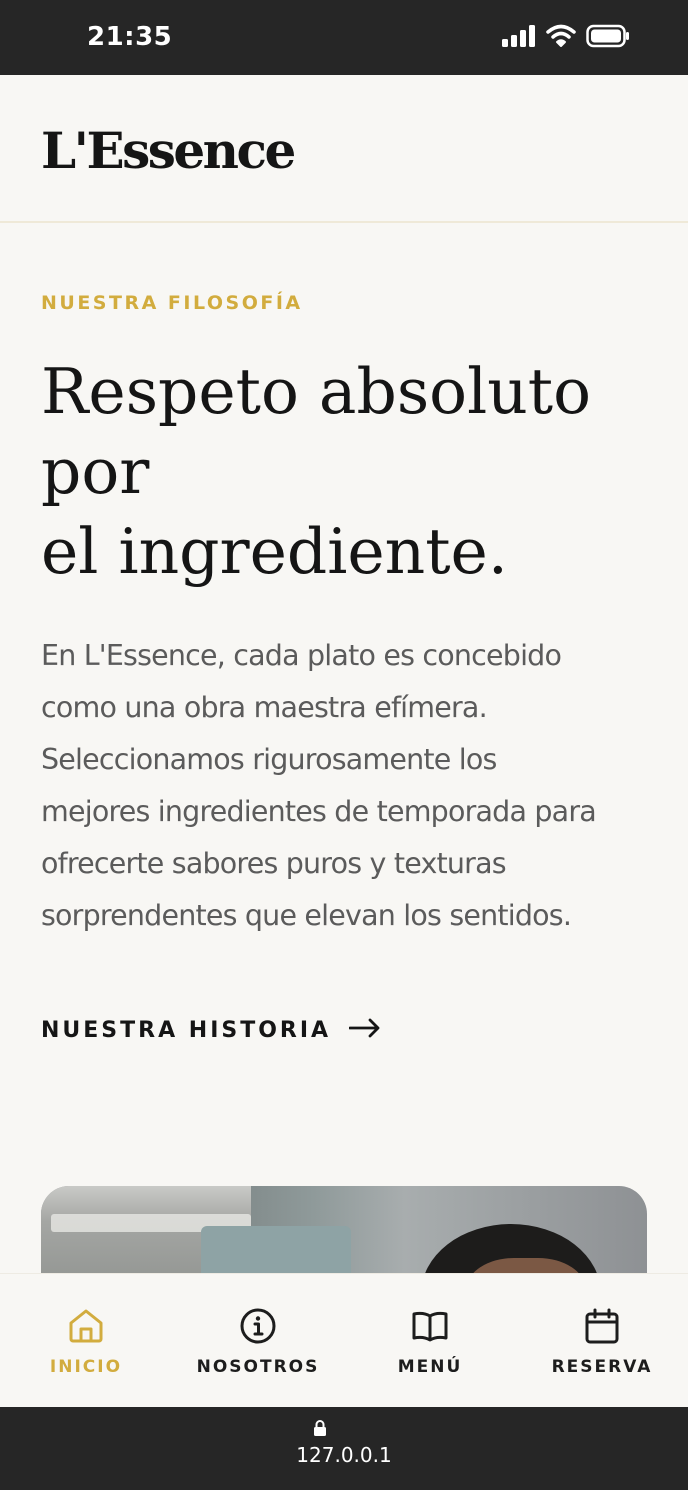  What do you see at coordinates (274, 551) in the screenshot?
I see `hero-title-line: el ingrediente.` at bounding box center [274, 551].